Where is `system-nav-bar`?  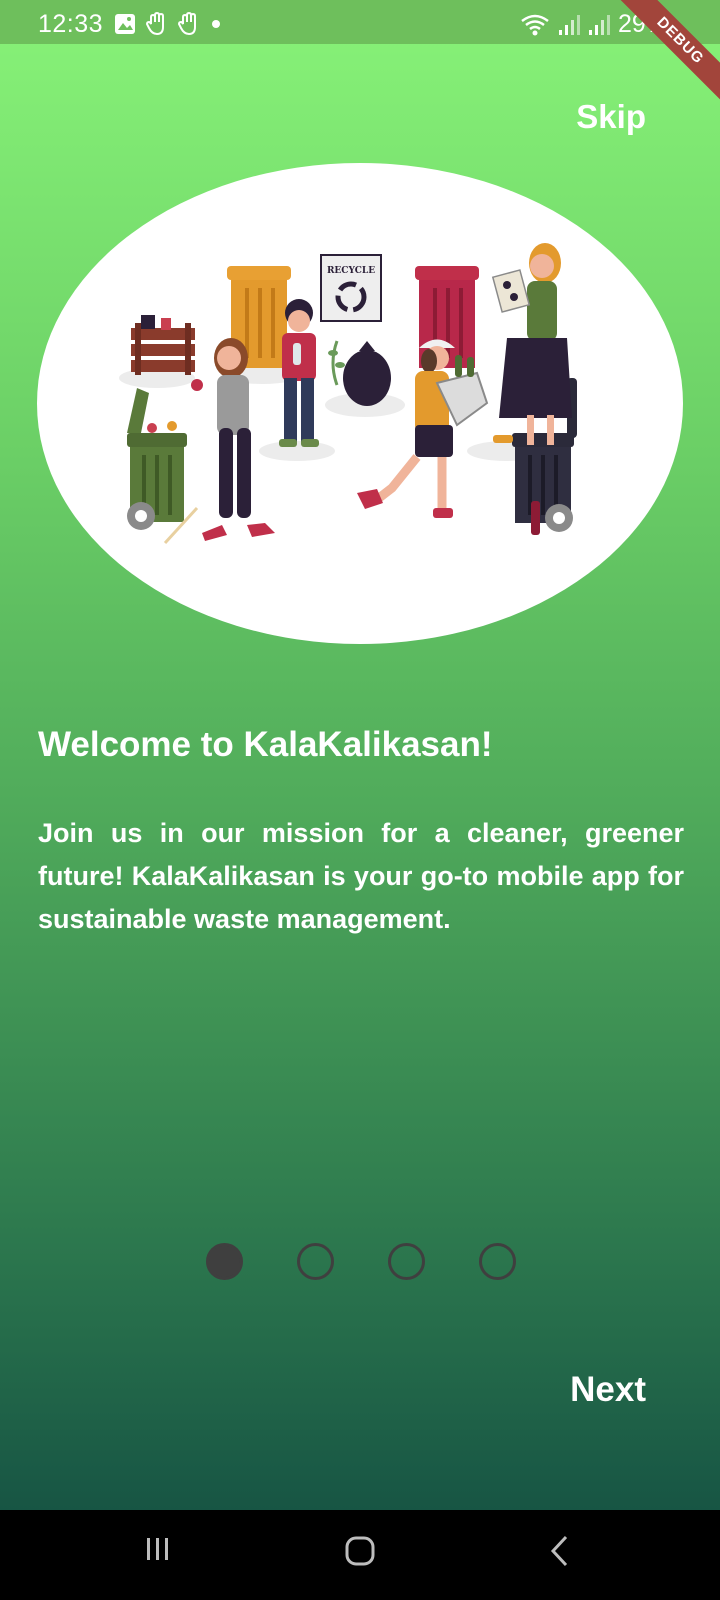
system-nav-bar is located at coordinates (360, 1555).